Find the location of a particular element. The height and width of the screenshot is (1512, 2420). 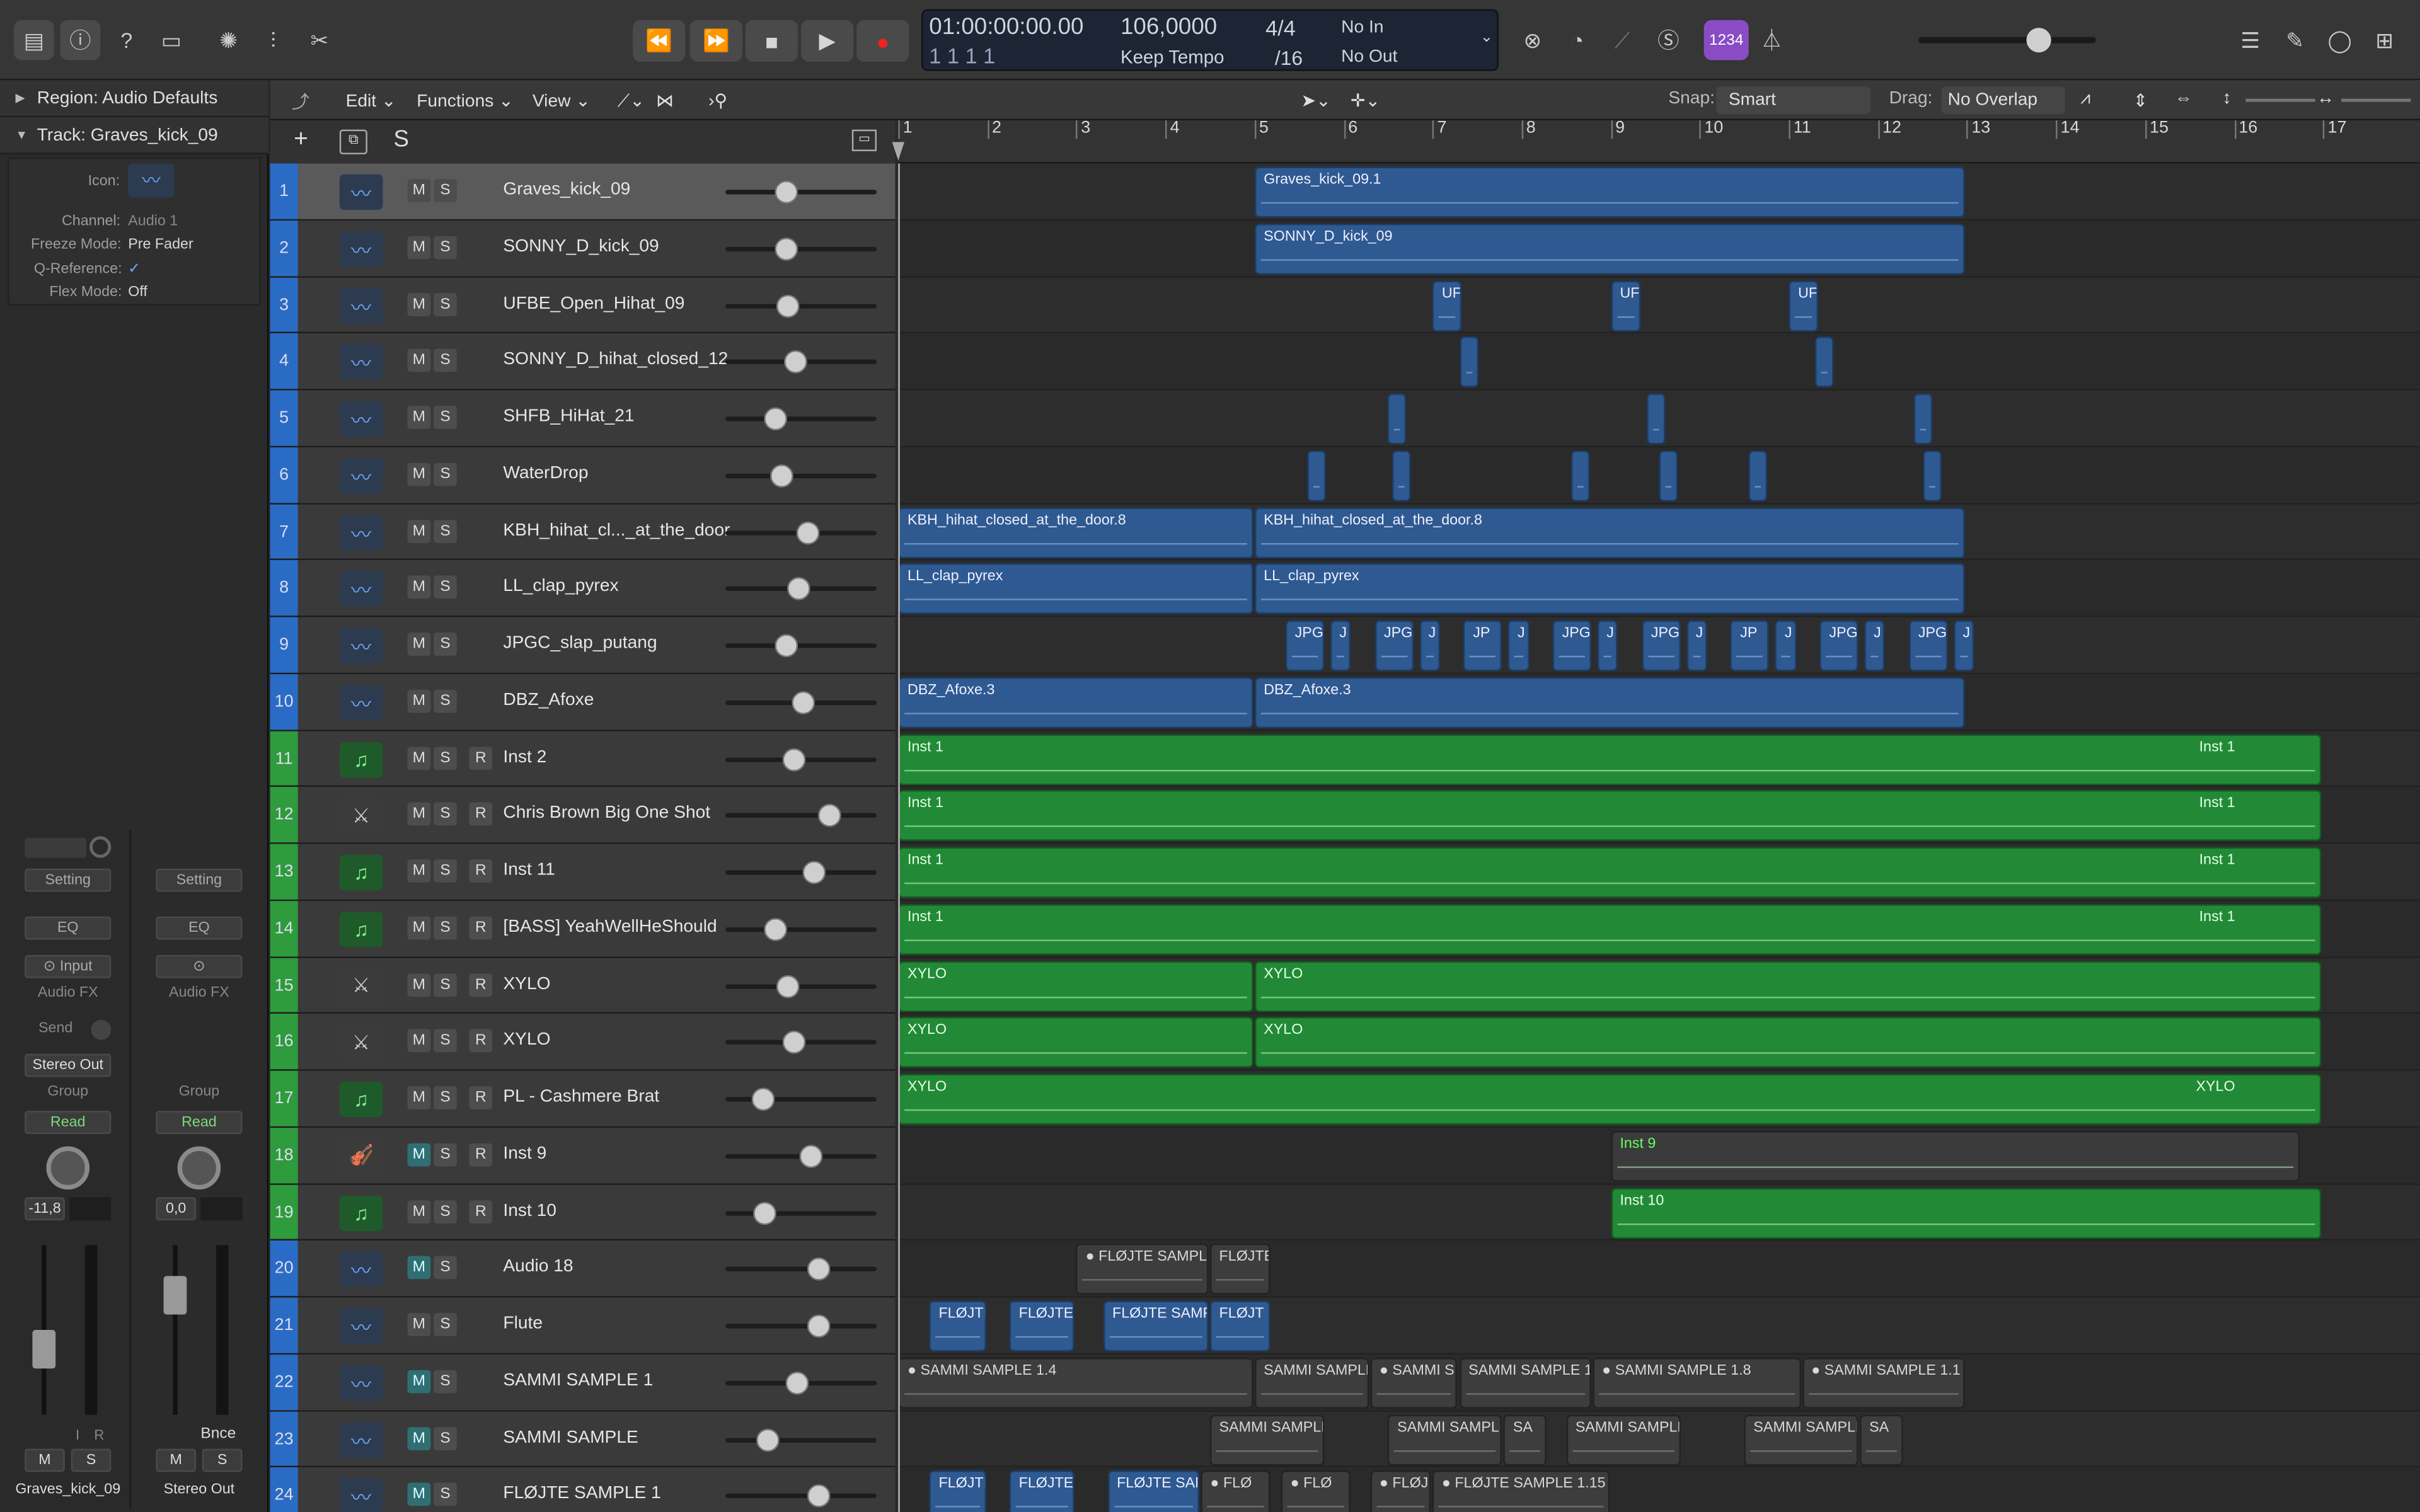

volume-db-readout: 0,0 is located at coordinates (177, 1209).